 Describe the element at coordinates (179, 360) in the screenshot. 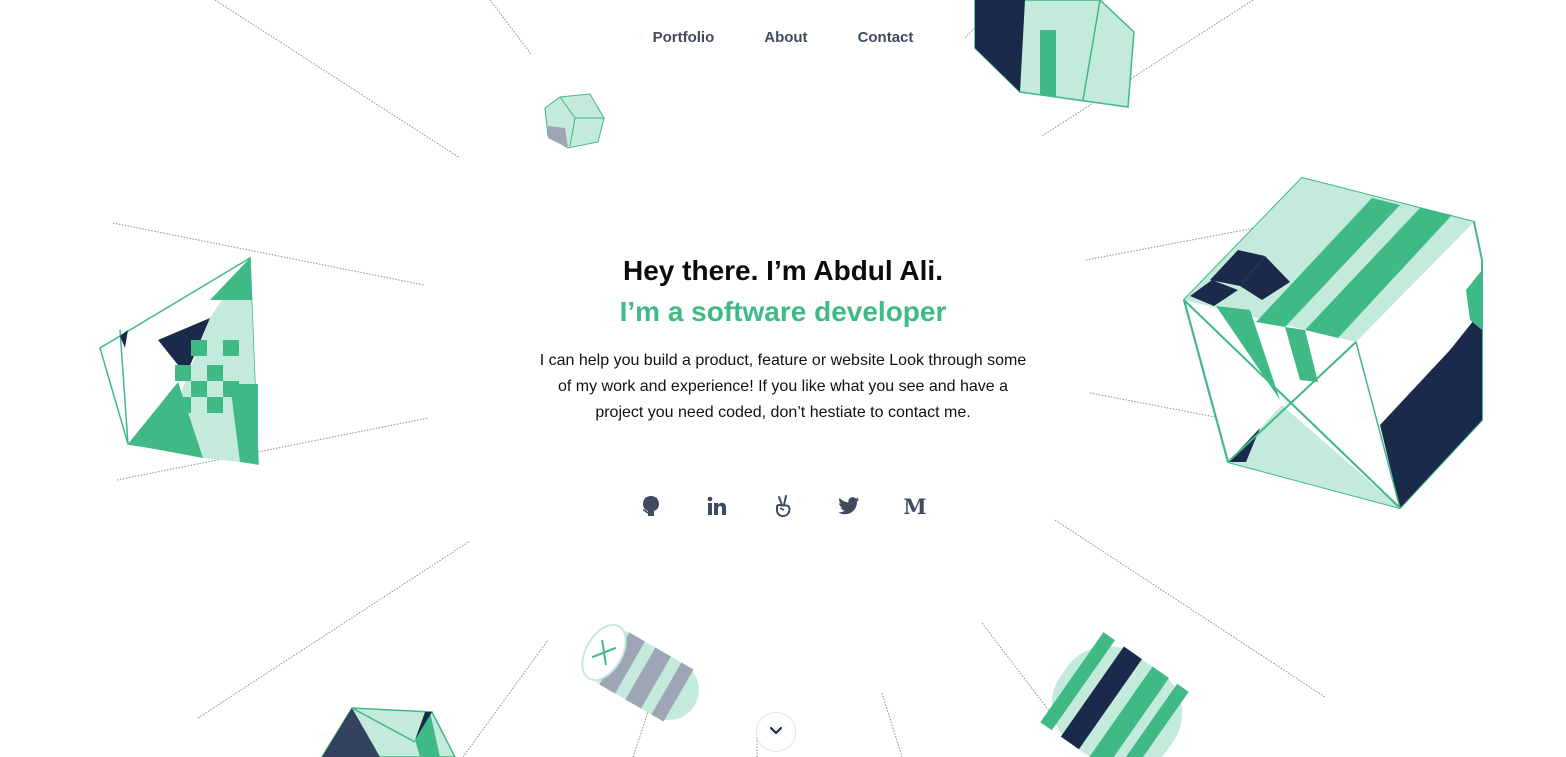

I see `shape-left-pyramid` at that location.